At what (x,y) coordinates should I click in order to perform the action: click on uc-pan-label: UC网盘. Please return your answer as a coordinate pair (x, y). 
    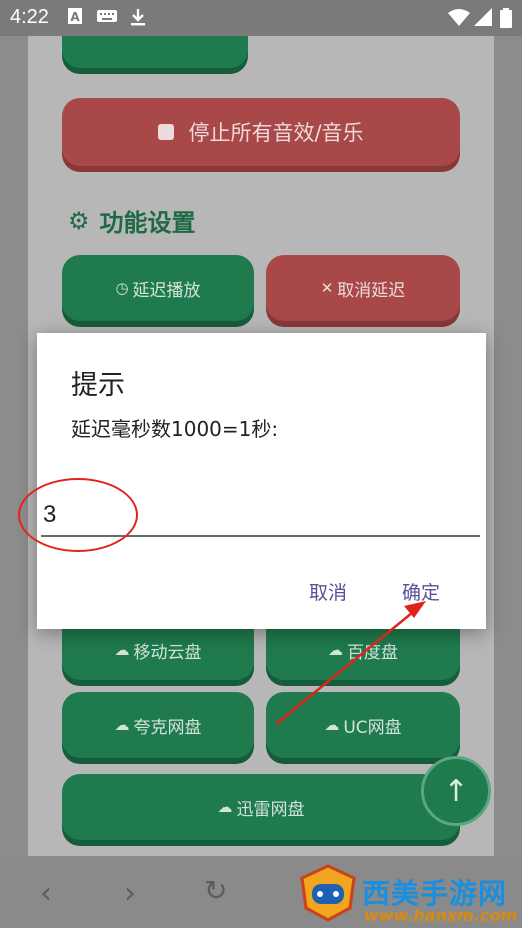
    Looking at the image, I should click on (372, 727).